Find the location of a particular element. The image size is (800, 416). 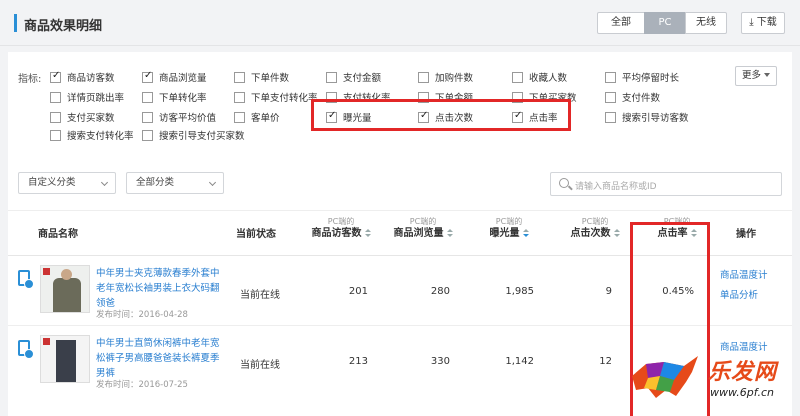

watermark: 乐发网 www.6pf.cn is located at coordinates (711, 380).